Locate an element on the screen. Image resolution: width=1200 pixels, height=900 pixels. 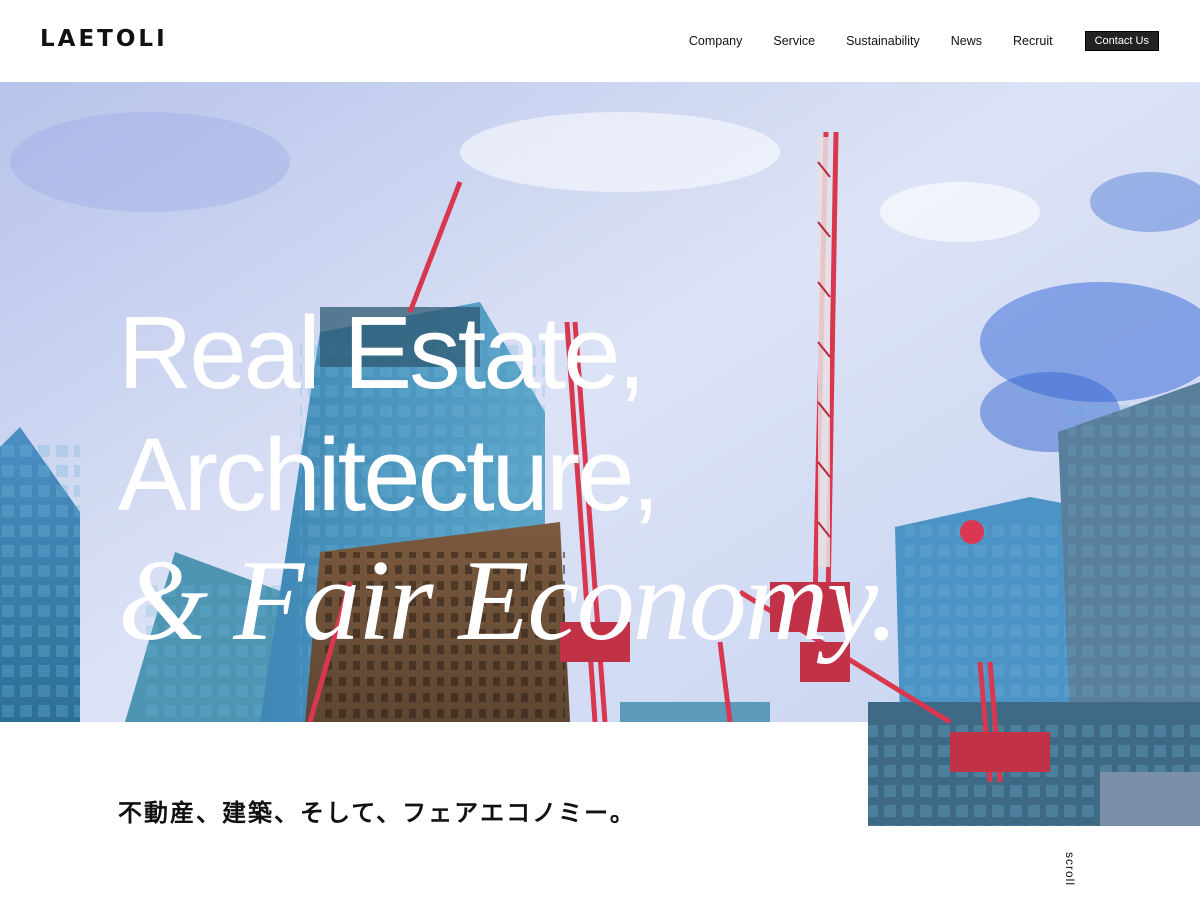
headline-line-2: Architecture, is located at coordinates (389, 474).